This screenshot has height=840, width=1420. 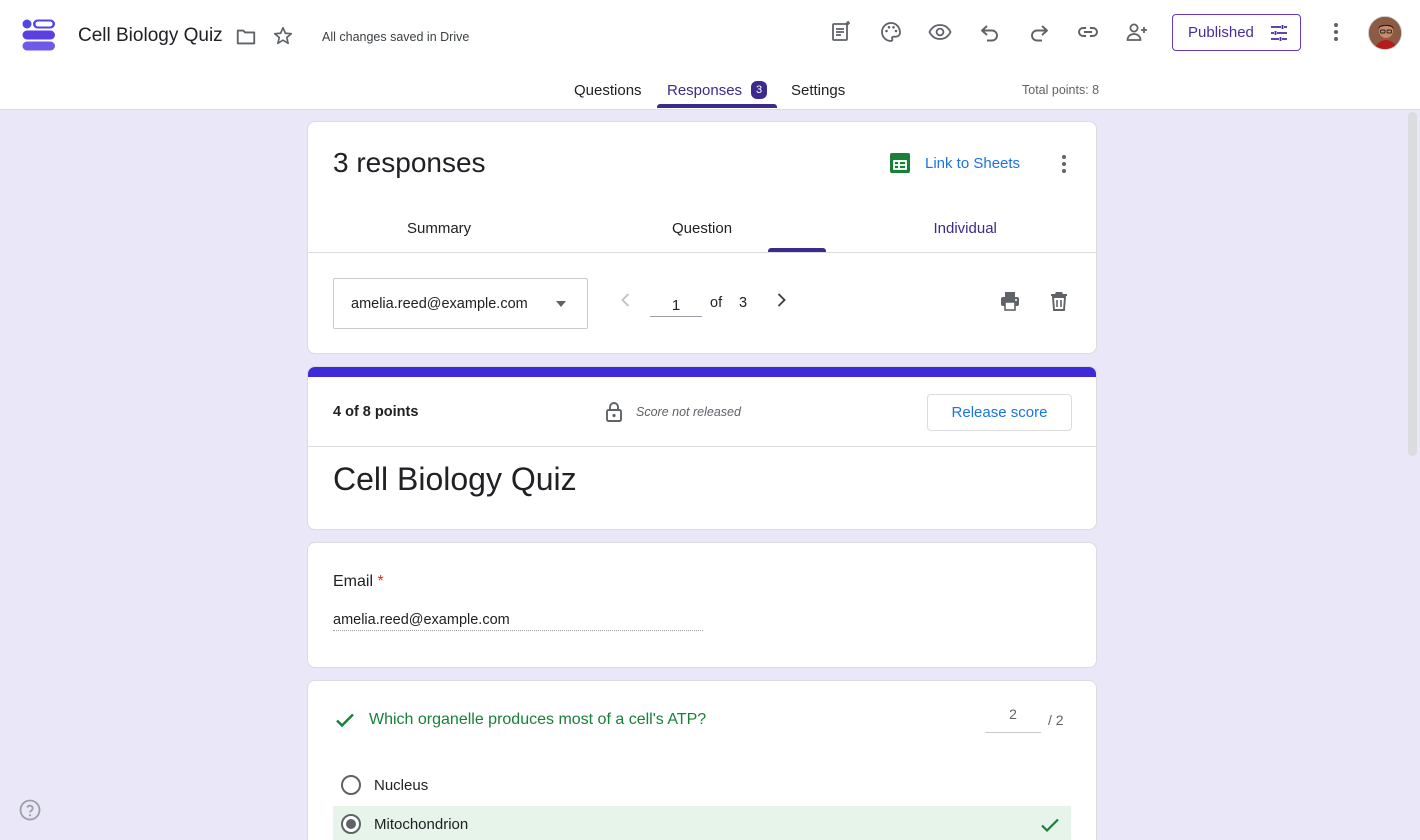 What do you see at coordinates (702, 372) in the screenshot?
I see `form-header-bar` at bounding box center [702, 372].